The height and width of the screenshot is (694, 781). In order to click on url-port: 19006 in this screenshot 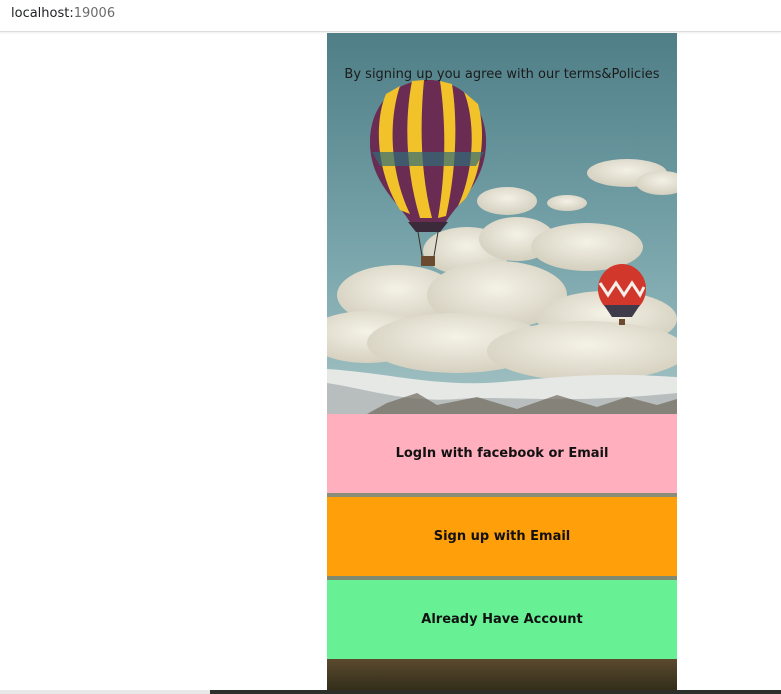, I will do `click(94, 13)`.